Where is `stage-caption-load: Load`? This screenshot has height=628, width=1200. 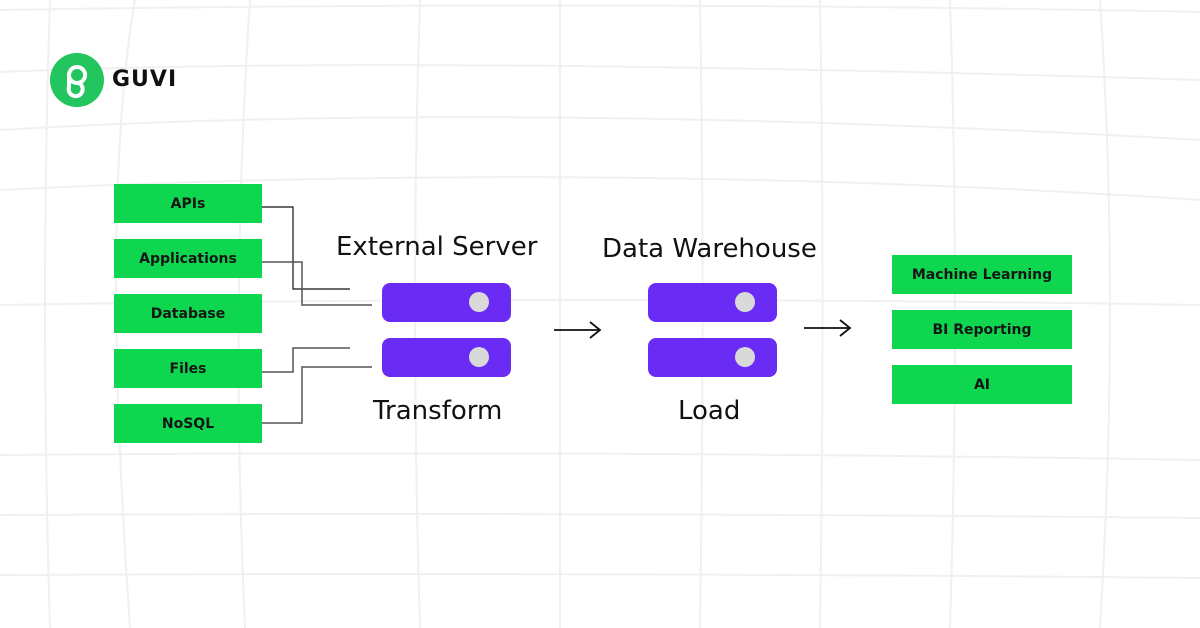 stage-caption-load: Load is located at coordinates (709, 411).